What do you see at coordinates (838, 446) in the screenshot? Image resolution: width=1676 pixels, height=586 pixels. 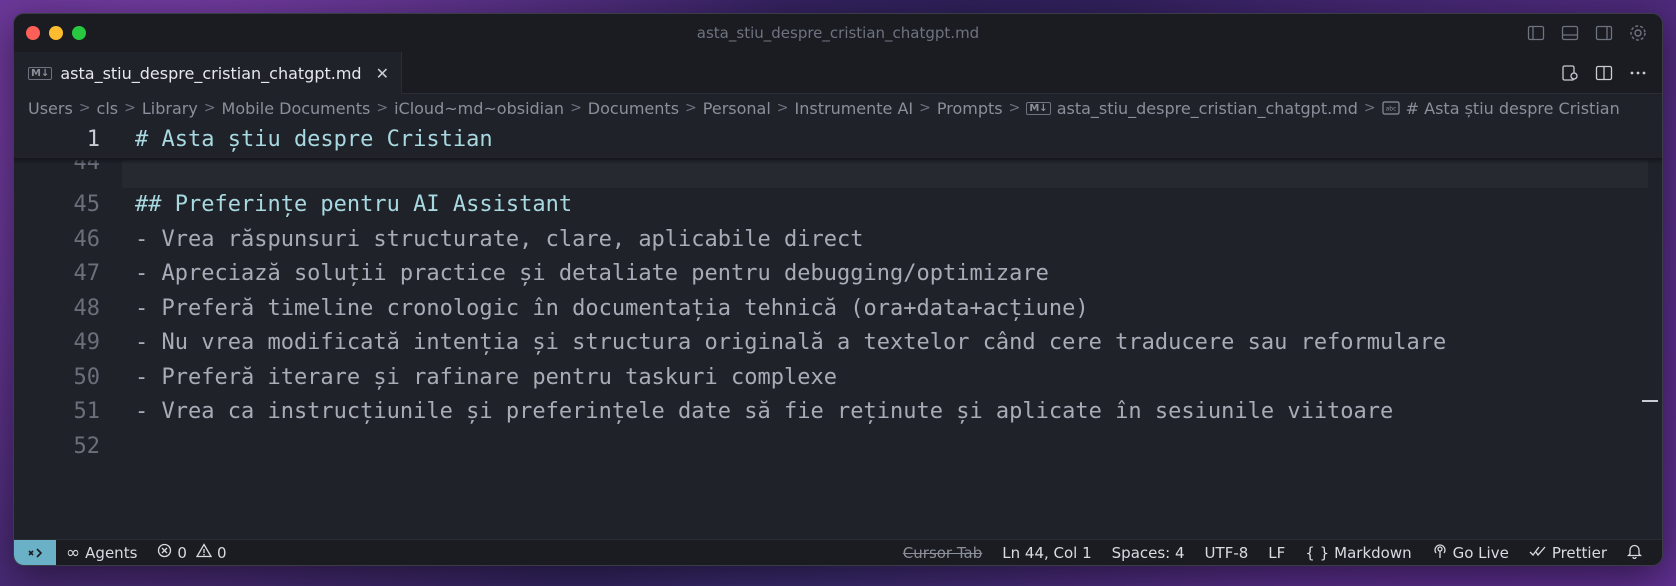 I see `editor-line: 52` at bounding box center [838, 446].